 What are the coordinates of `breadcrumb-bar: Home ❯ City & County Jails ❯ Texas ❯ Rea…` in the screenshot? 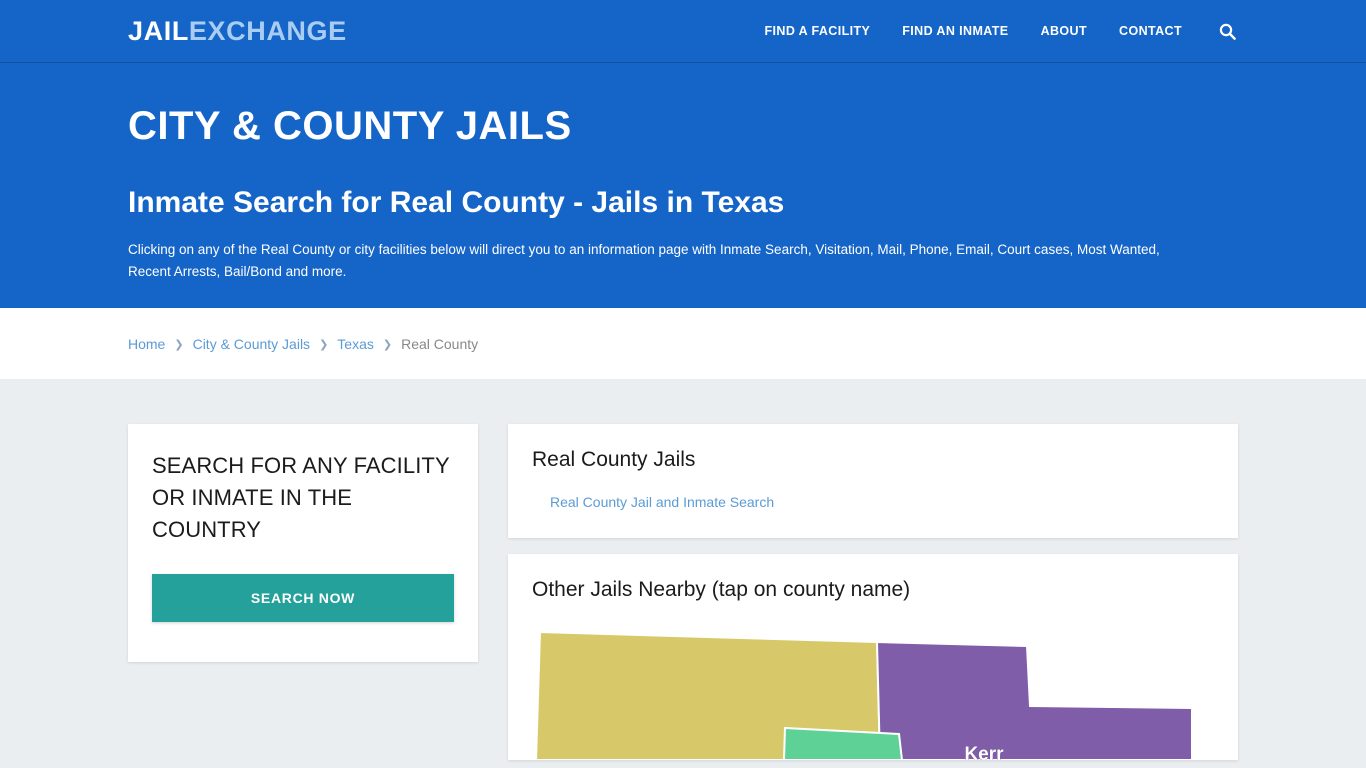 It's located at (683, 343).